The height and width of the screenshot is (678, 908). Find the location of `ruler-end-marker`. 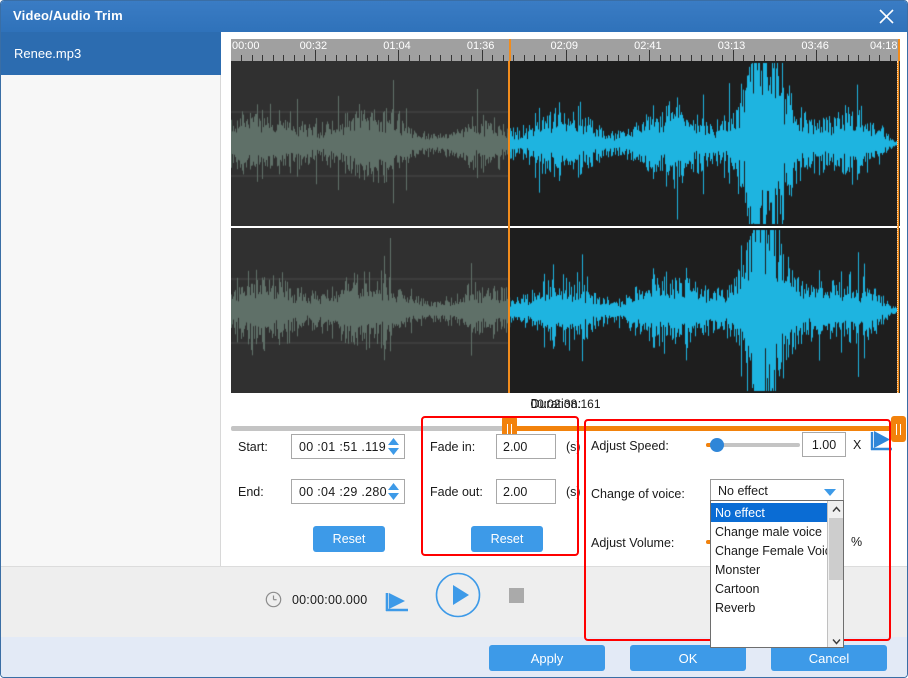

ruler-end-marker is located at coordinates (898, 50).